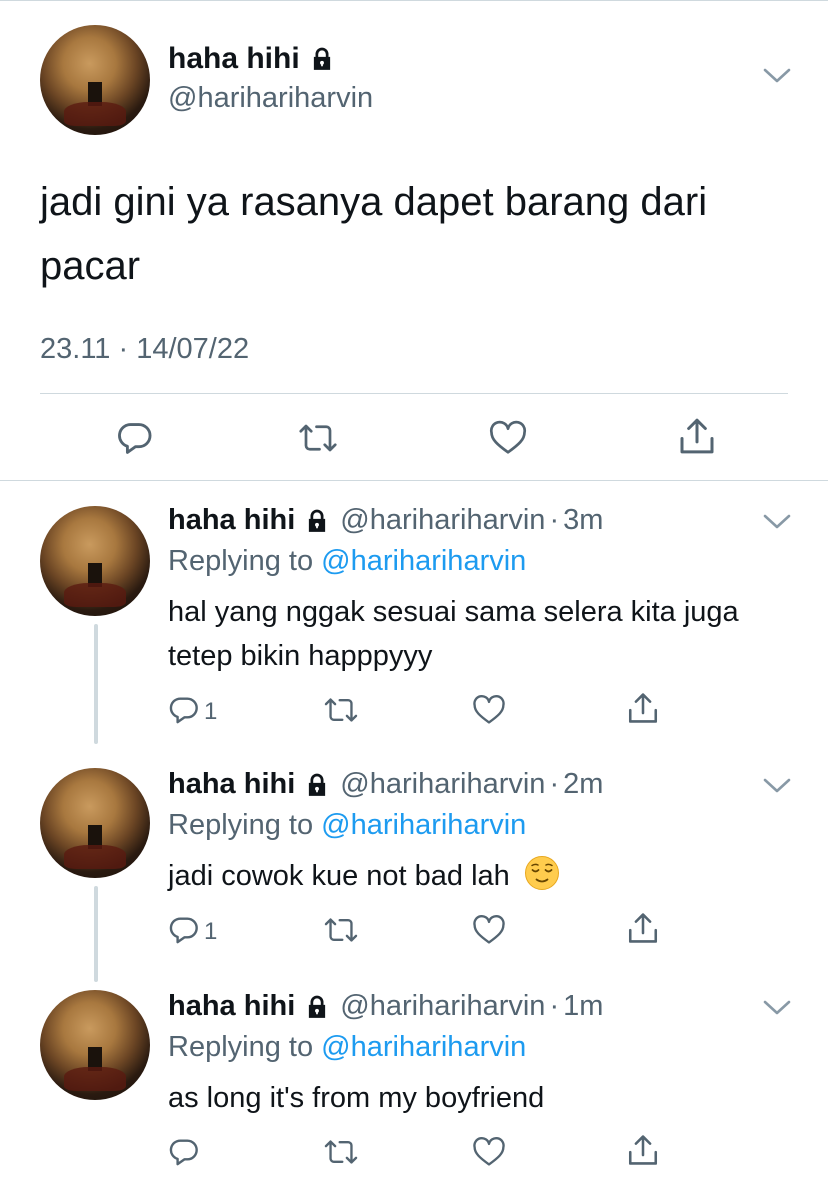 Image resolution: width=828 pixels, height=1186 pixels. What do you see at coordinates (583, 784) in the screenshot?
I see `reply-time: 2m` at bounding box center [583, 784].